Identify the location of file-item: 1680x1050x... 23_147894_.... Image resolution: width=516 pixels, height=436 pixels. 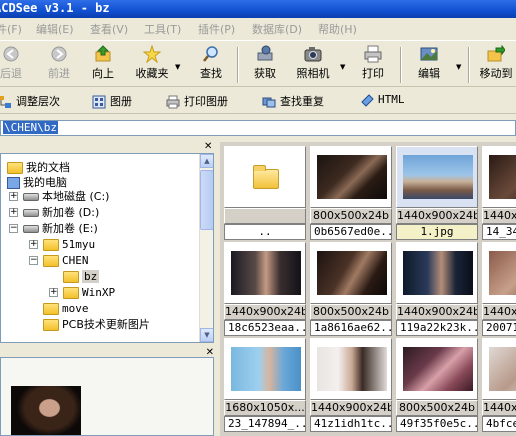
(265, 385).